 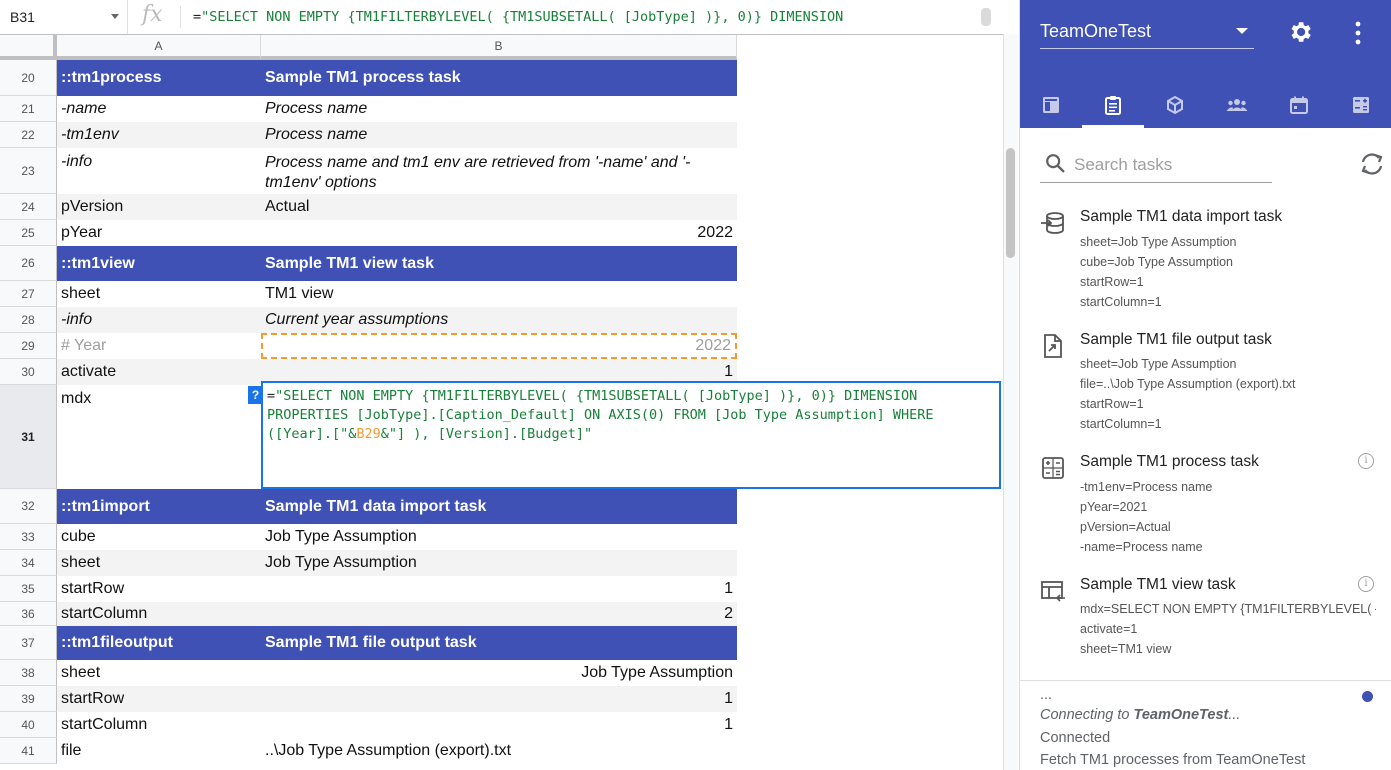 What do you see at coordinates (499, 614) in the screenshot?
I see `cell-b36: 2` at bounding box center [499, 614].